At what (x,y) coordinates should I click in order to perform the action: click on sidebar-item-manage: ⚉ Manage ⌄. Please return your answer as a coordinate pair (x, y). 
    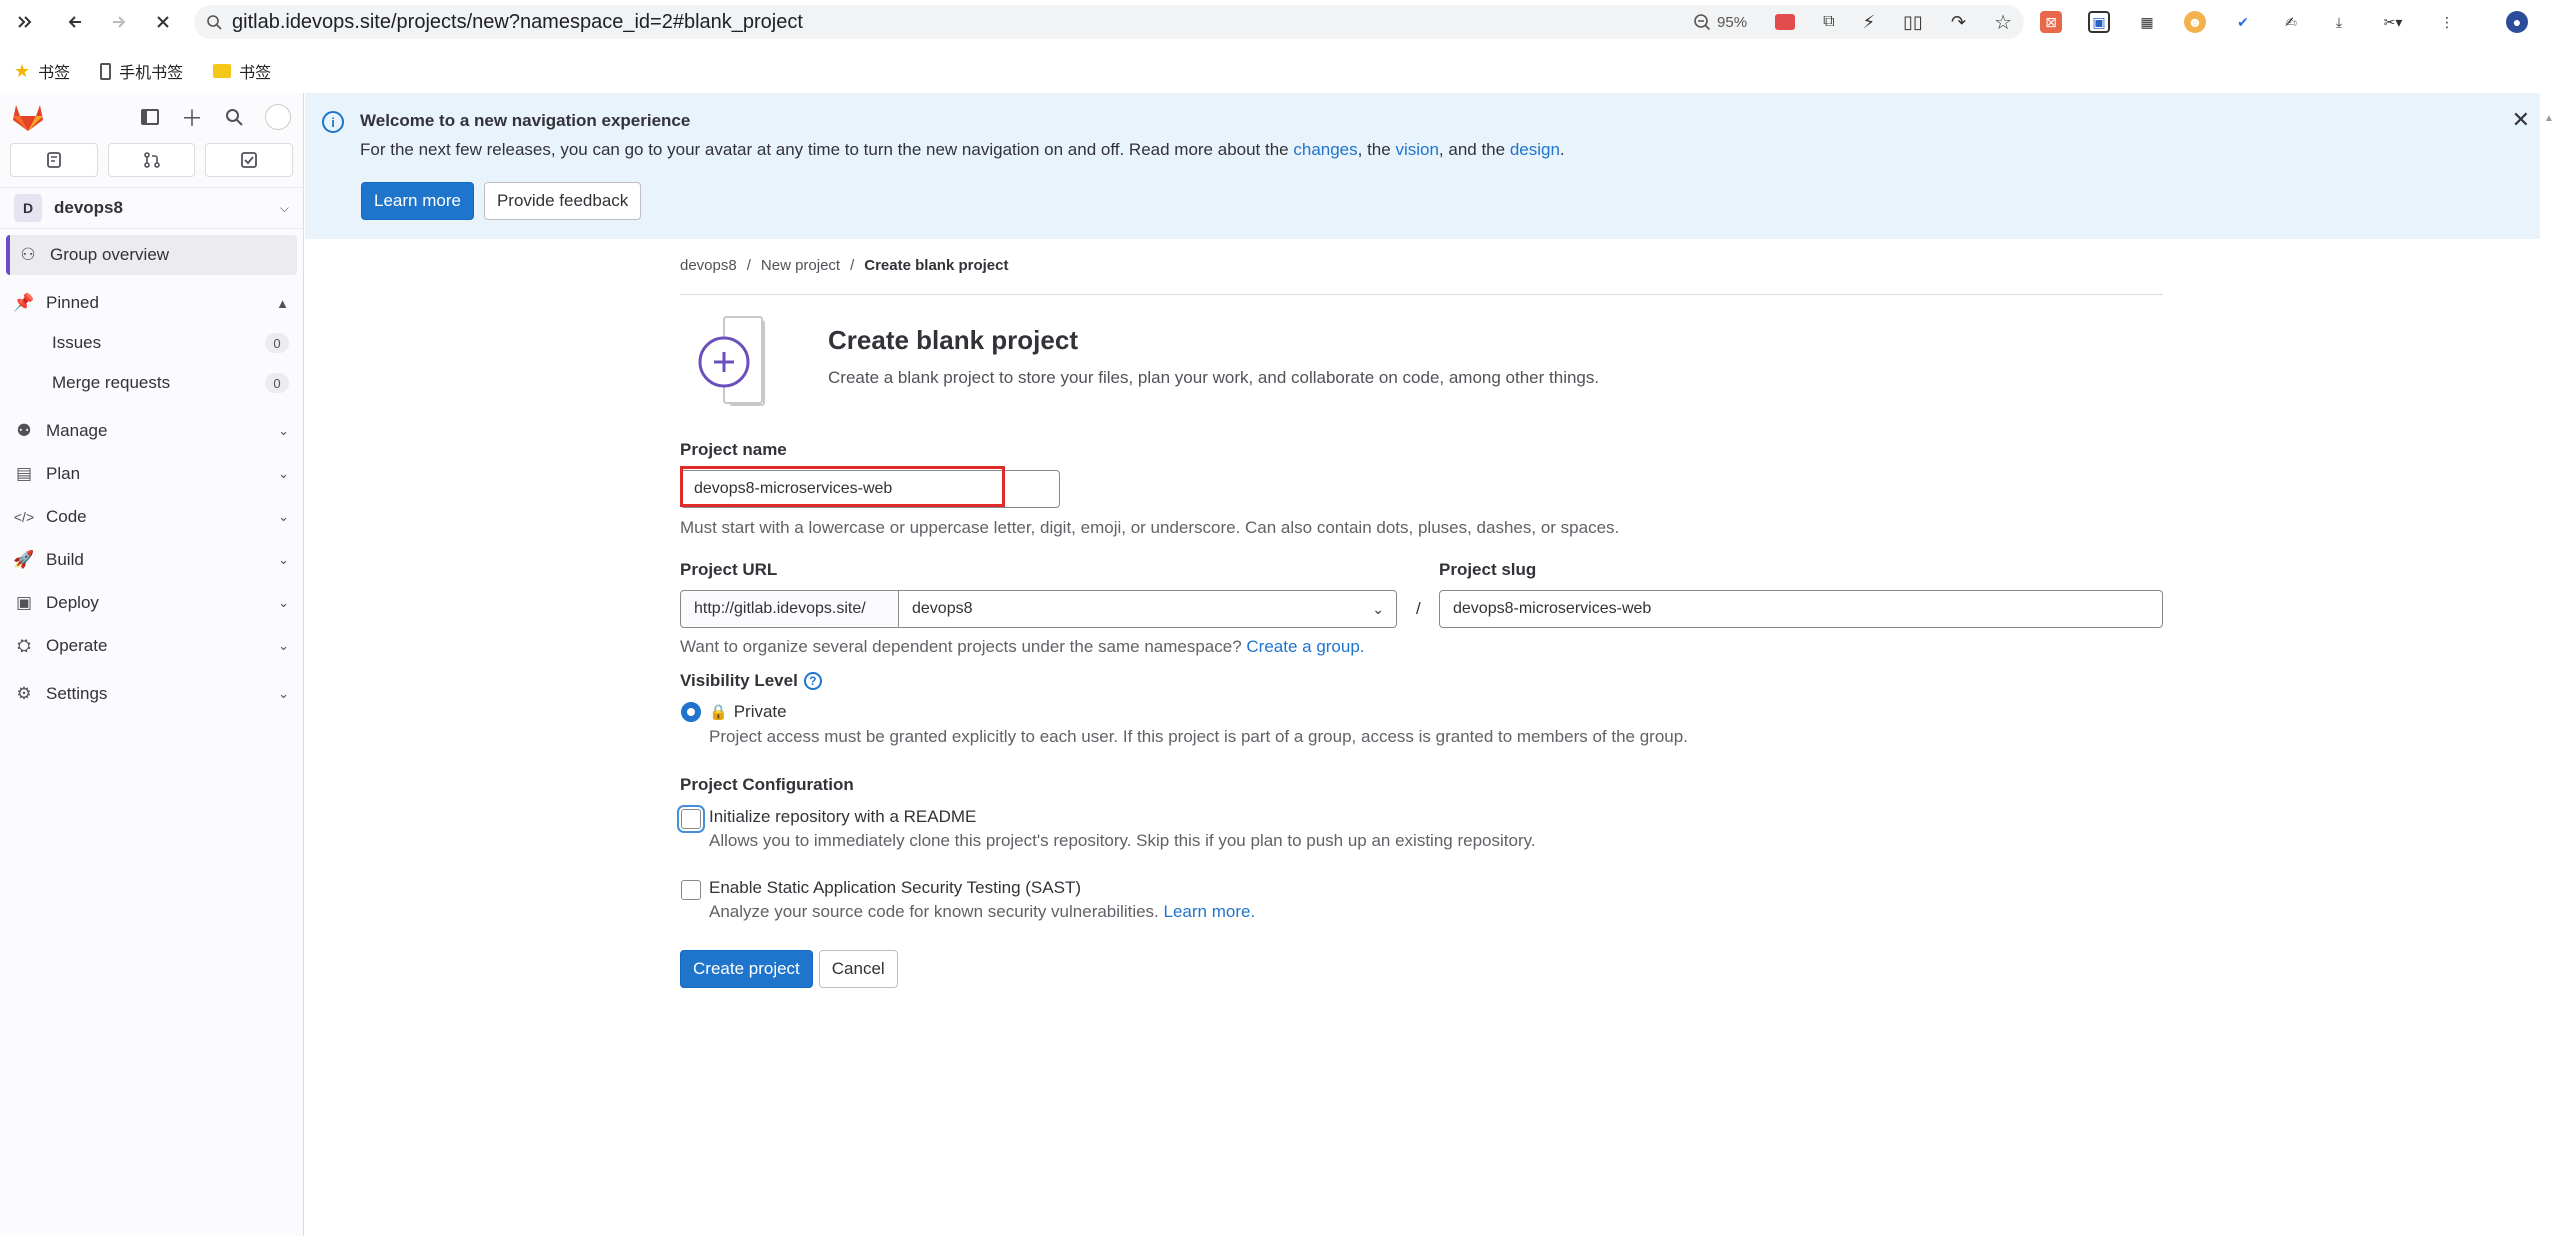
    Looking at the image, I should click on (151, 431).